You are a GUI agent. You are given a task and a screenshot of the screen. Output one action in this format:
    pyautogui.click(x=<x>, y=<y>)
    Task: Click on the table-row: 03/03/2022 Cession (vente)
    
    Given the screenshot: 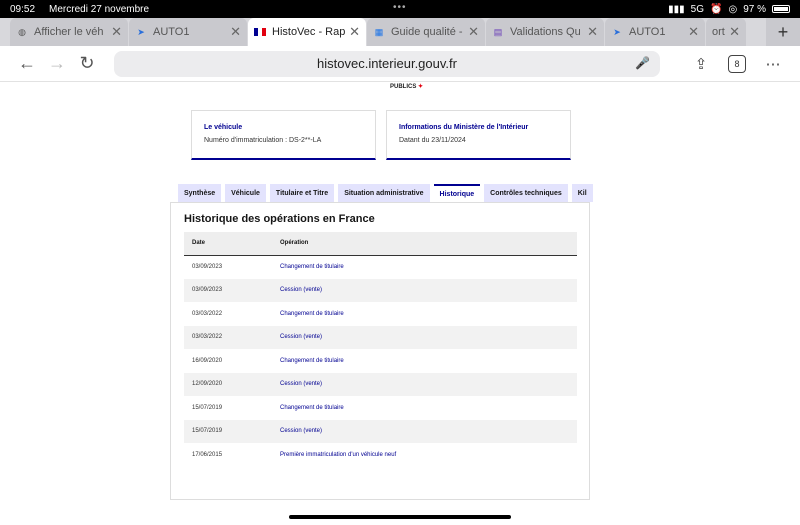 What is the action you would take?
    pyautogui.click(x=380, y=337)
    